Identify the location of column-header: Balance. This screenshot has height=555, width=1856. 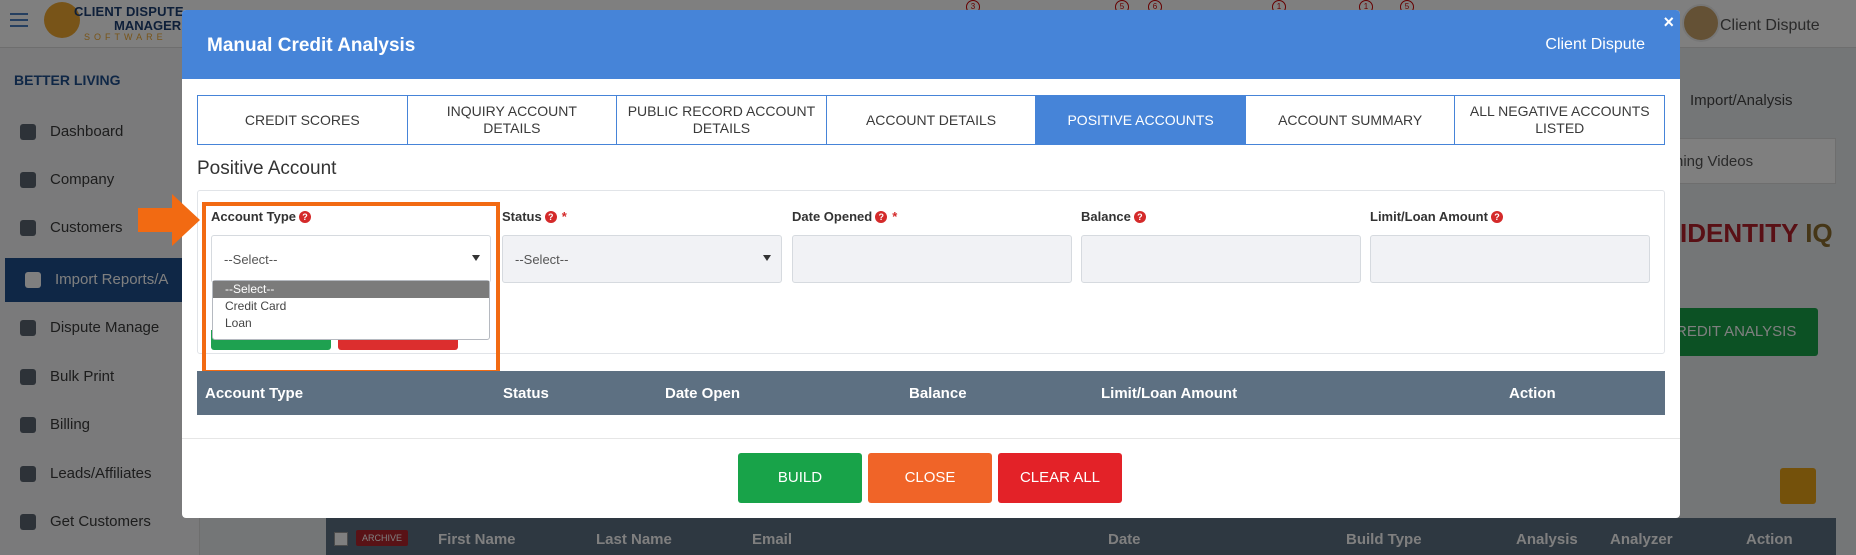
(938, 393).